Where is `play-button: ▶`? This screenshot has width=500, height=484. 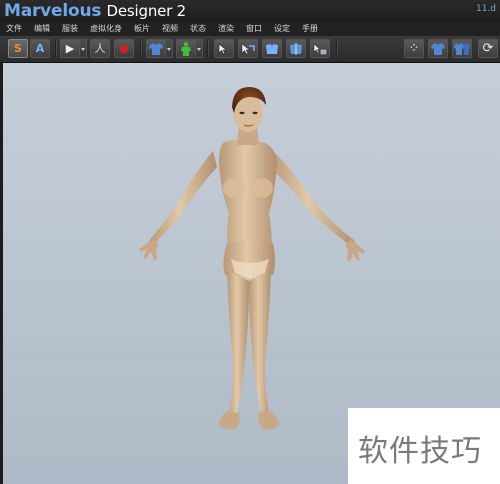 play-button: ▶ is located at coordinates (70, 48).